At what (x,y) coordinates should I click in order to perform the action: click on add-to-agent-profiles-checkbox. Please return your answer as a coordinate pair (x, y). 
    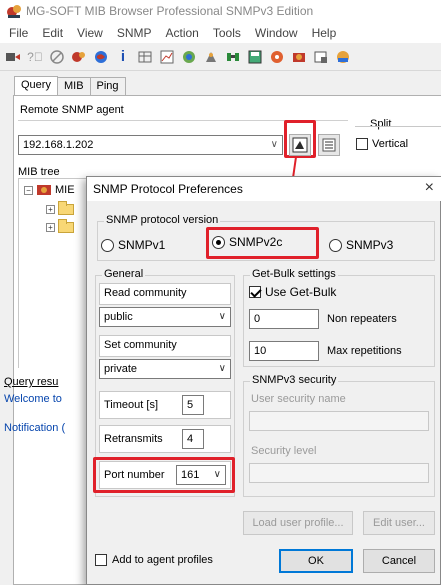
    Looking at the image, I should click on (101, 560).